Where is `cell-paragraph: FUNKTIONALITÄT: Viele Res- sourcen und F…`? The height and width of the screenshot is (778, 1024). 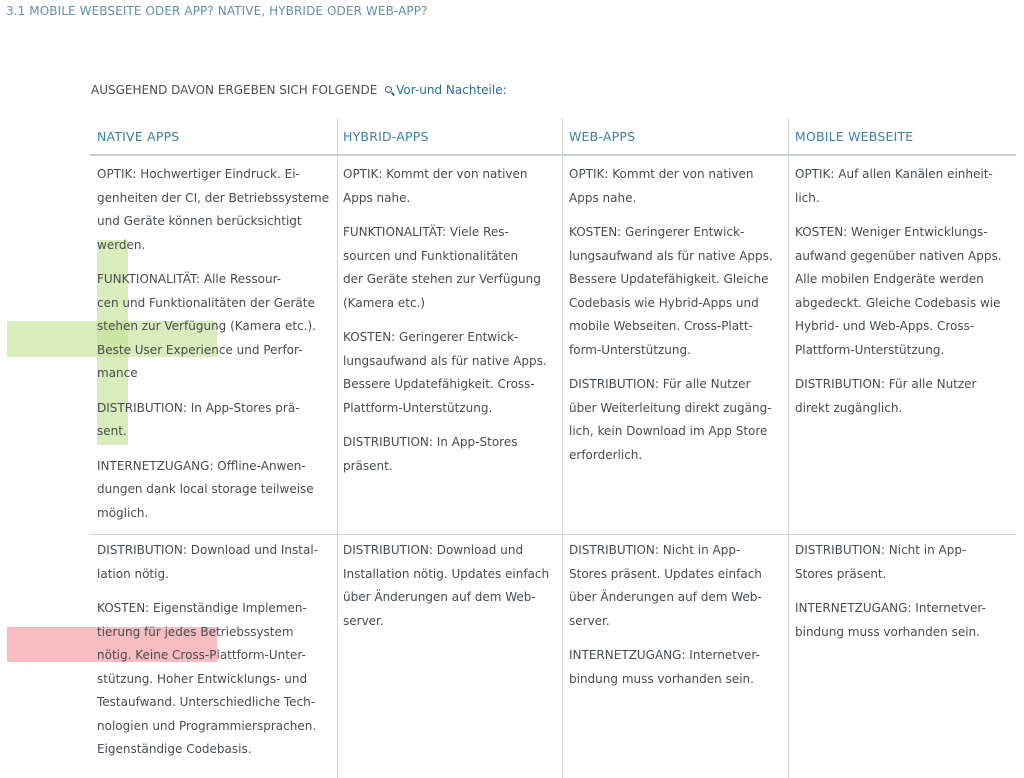 cell-paragraph: FUNKTIONALITÄT: Viele Res- sourcen und F… is located at coordinates (442, 267).